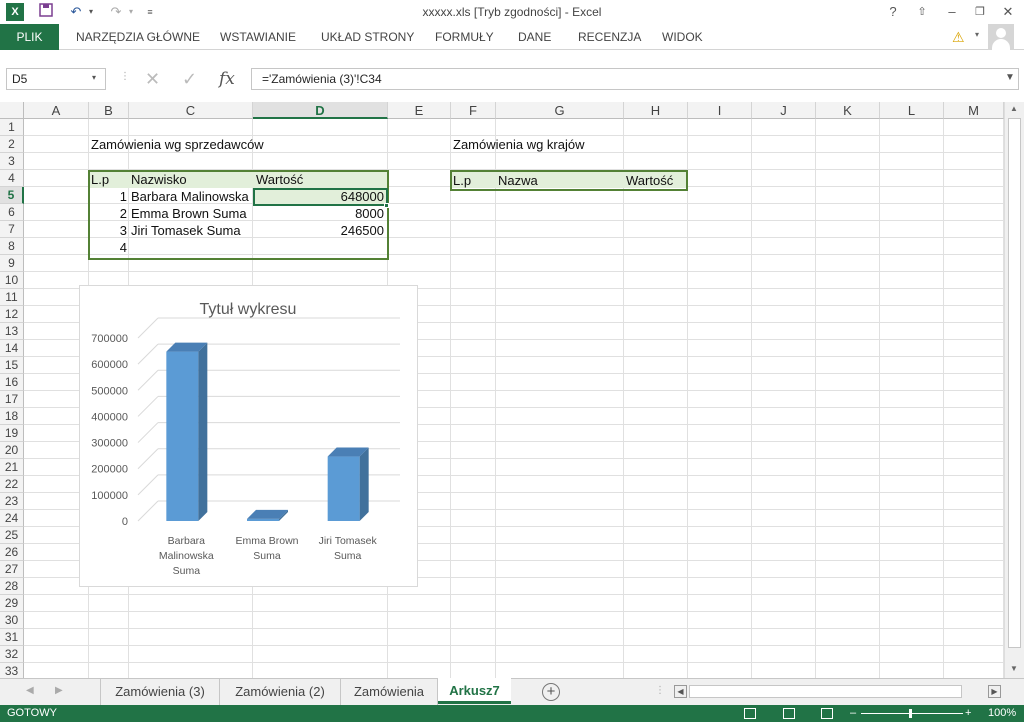  I want to click on column-header-h: H, so click(656, 110).